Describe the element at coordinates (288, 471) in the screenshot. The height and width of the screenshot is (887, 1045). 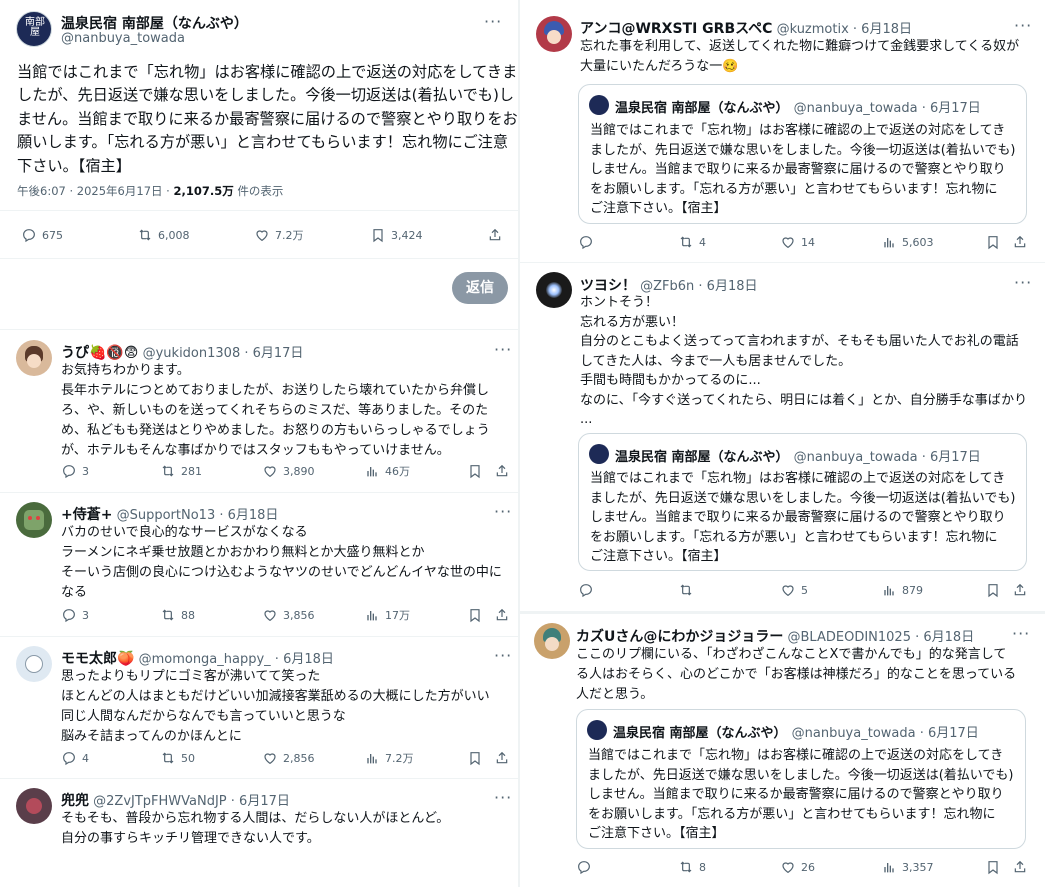
I see `like-action: 3,890` at that location.